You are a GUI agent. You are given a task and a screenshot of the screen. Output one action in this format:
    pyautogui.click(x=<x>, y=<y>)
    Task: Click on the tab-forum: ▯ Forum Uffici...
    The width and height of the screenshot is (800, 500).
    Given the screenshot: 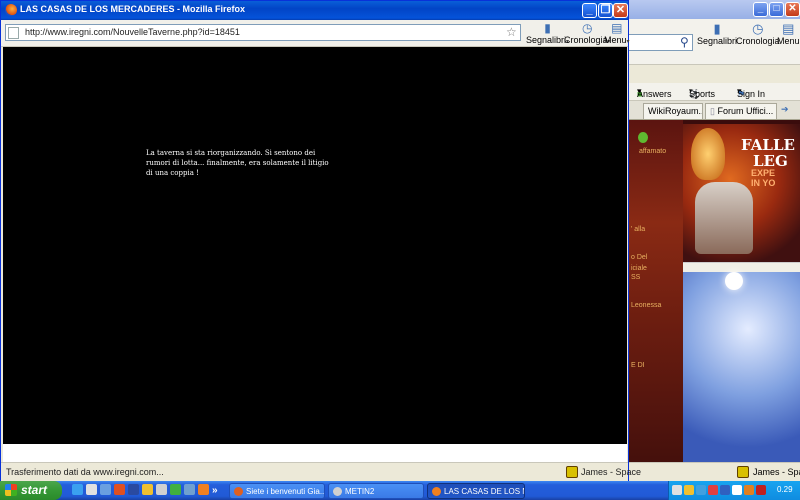 What is the action you would take?
    pyautogui.click(x=741, y=111)
    